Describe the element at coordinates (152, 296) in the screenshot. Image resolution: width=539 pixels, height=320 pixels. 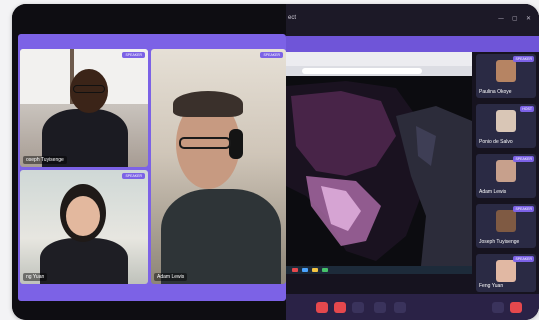
I see `grid-frame-bottom` at that location.